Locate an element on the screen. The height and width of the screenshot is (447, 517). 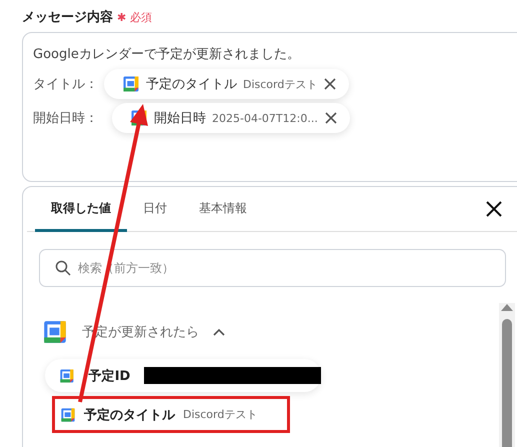
field-label: メッセージ内容 is located at coordinates (67, 17).